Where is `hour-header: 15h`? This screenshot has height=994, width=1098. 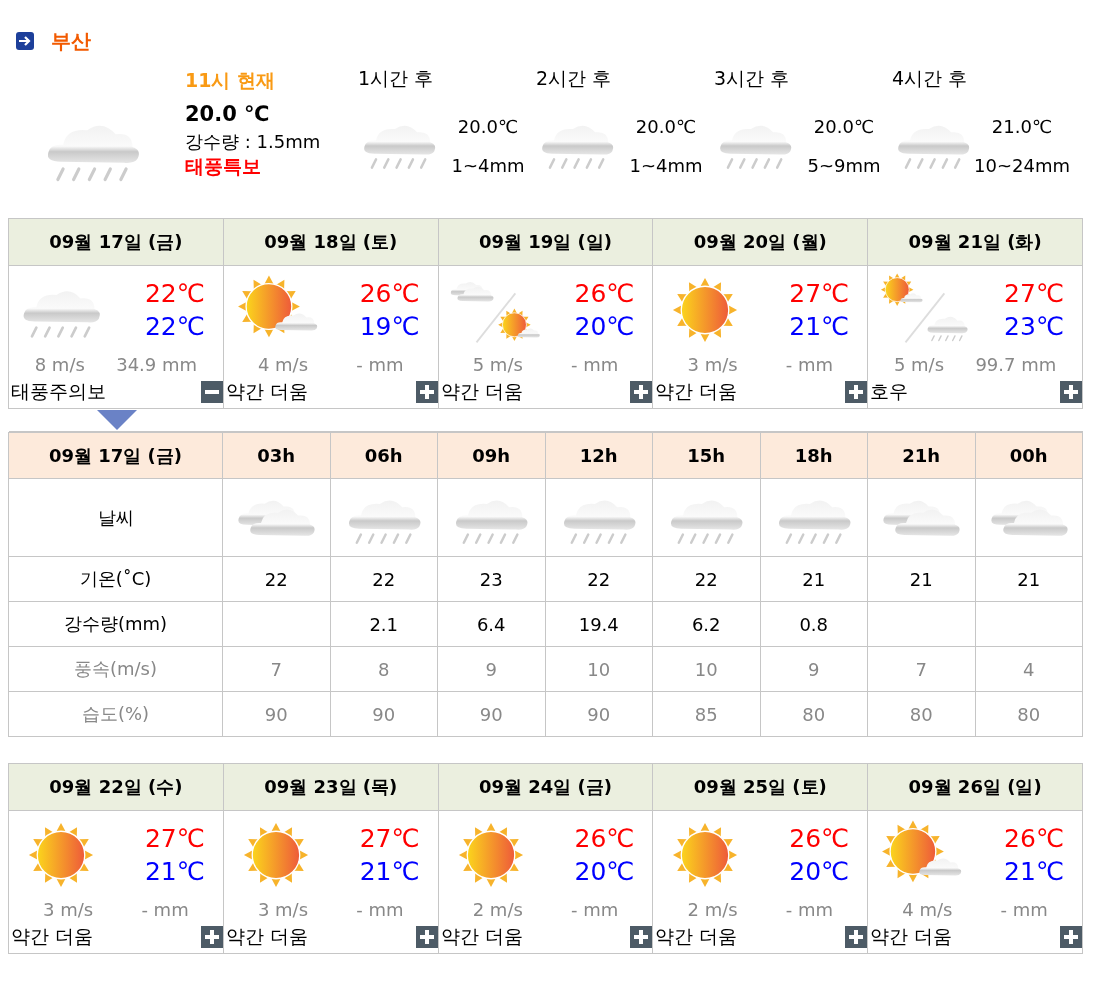 hour-header: 15h is located at coordinates (706, 455).